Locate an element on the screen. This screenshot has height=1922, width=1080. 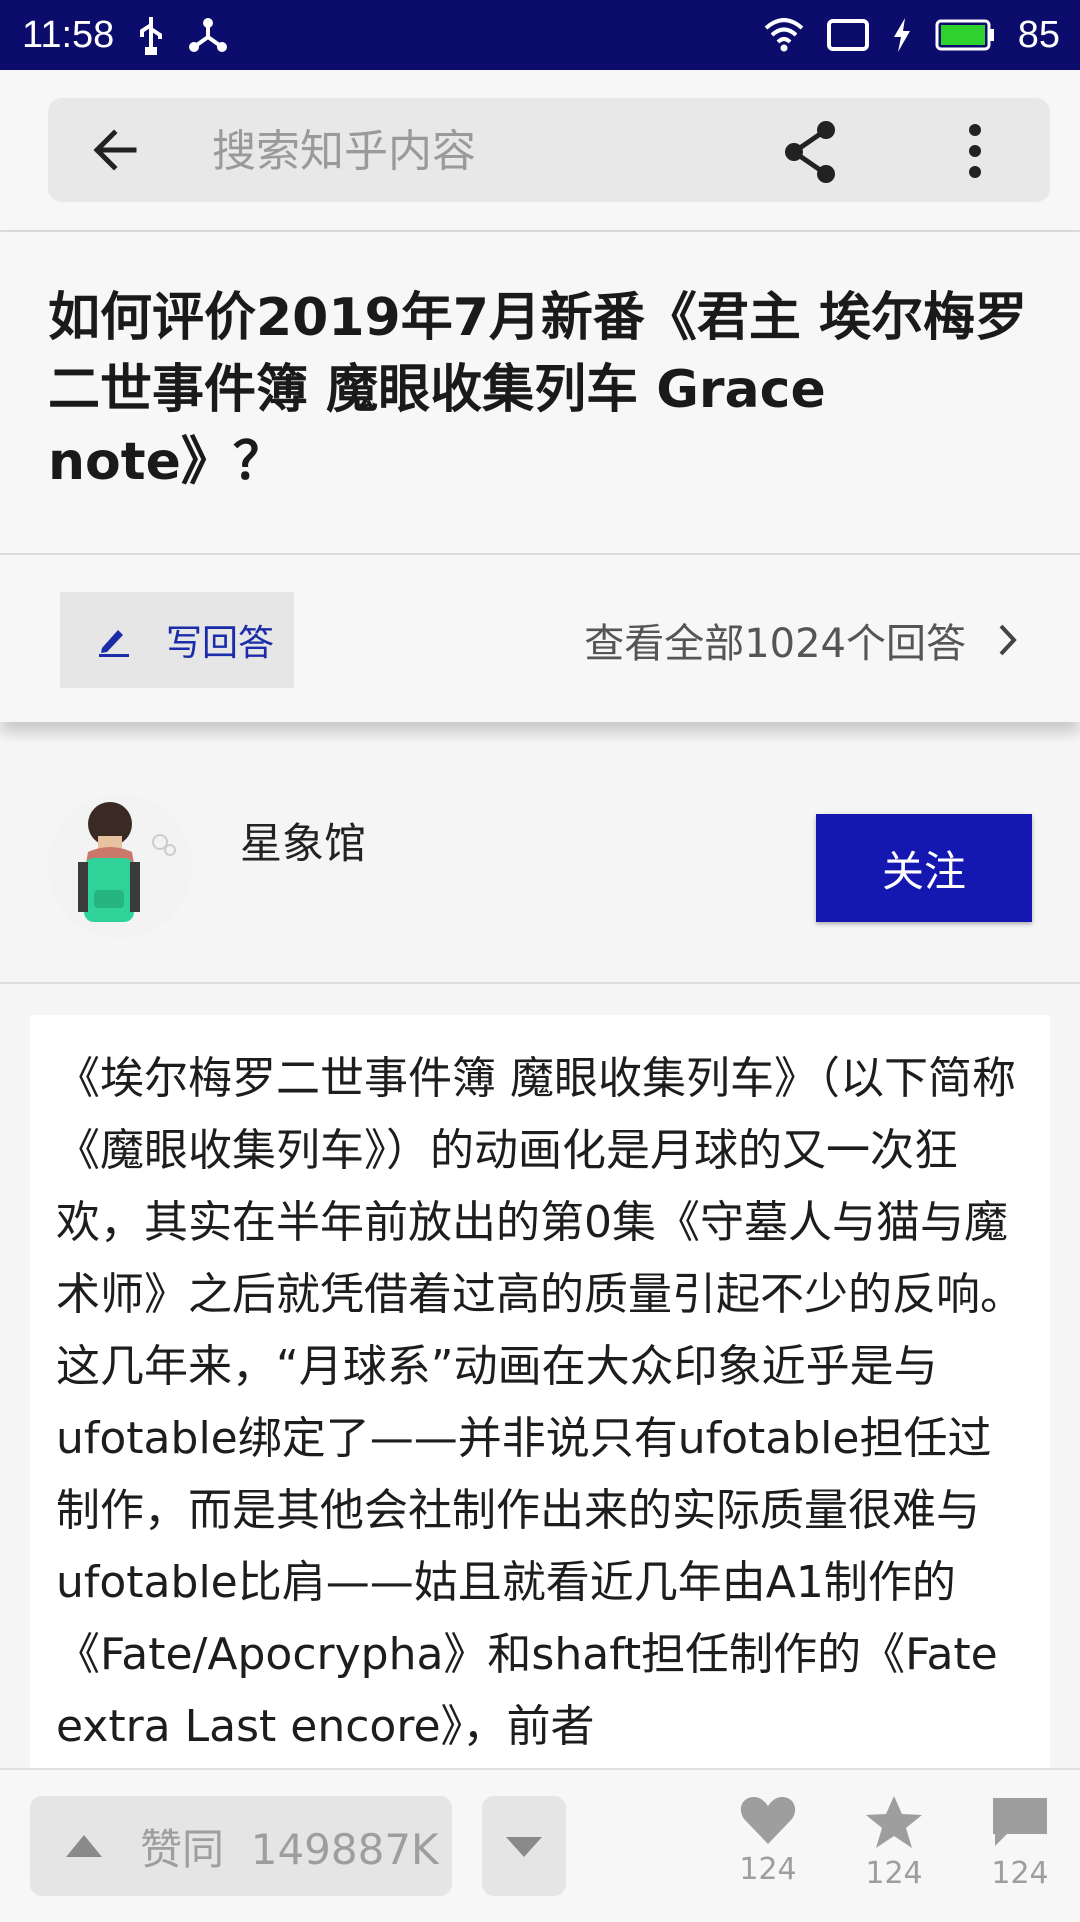
bottom-action-bar: 赞同 149887K 124 124 124 is located at coordinates (540, 1845).